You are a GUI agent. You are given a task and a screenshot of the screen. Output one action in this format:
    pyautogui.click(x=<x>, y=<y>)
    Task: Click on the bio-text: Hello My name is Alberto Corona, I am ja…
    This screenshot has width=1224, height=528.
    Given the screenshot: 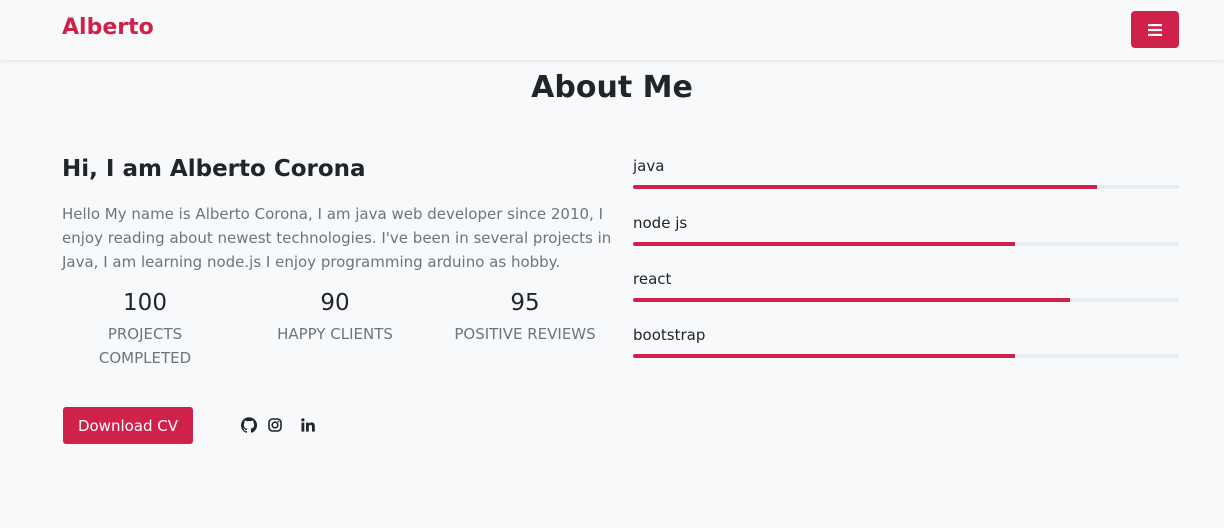 What is the action you would take?
    pyautogui.click(x=337, y=238)
    